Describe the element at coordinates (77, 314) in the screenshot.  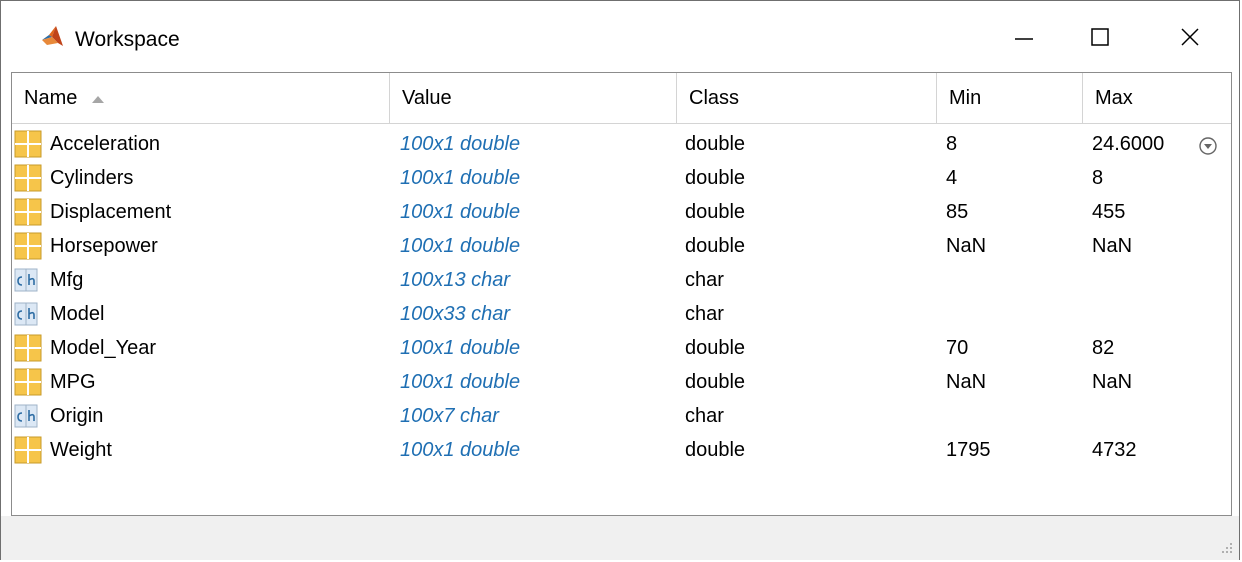
I see `variable-name: Model` at that location.